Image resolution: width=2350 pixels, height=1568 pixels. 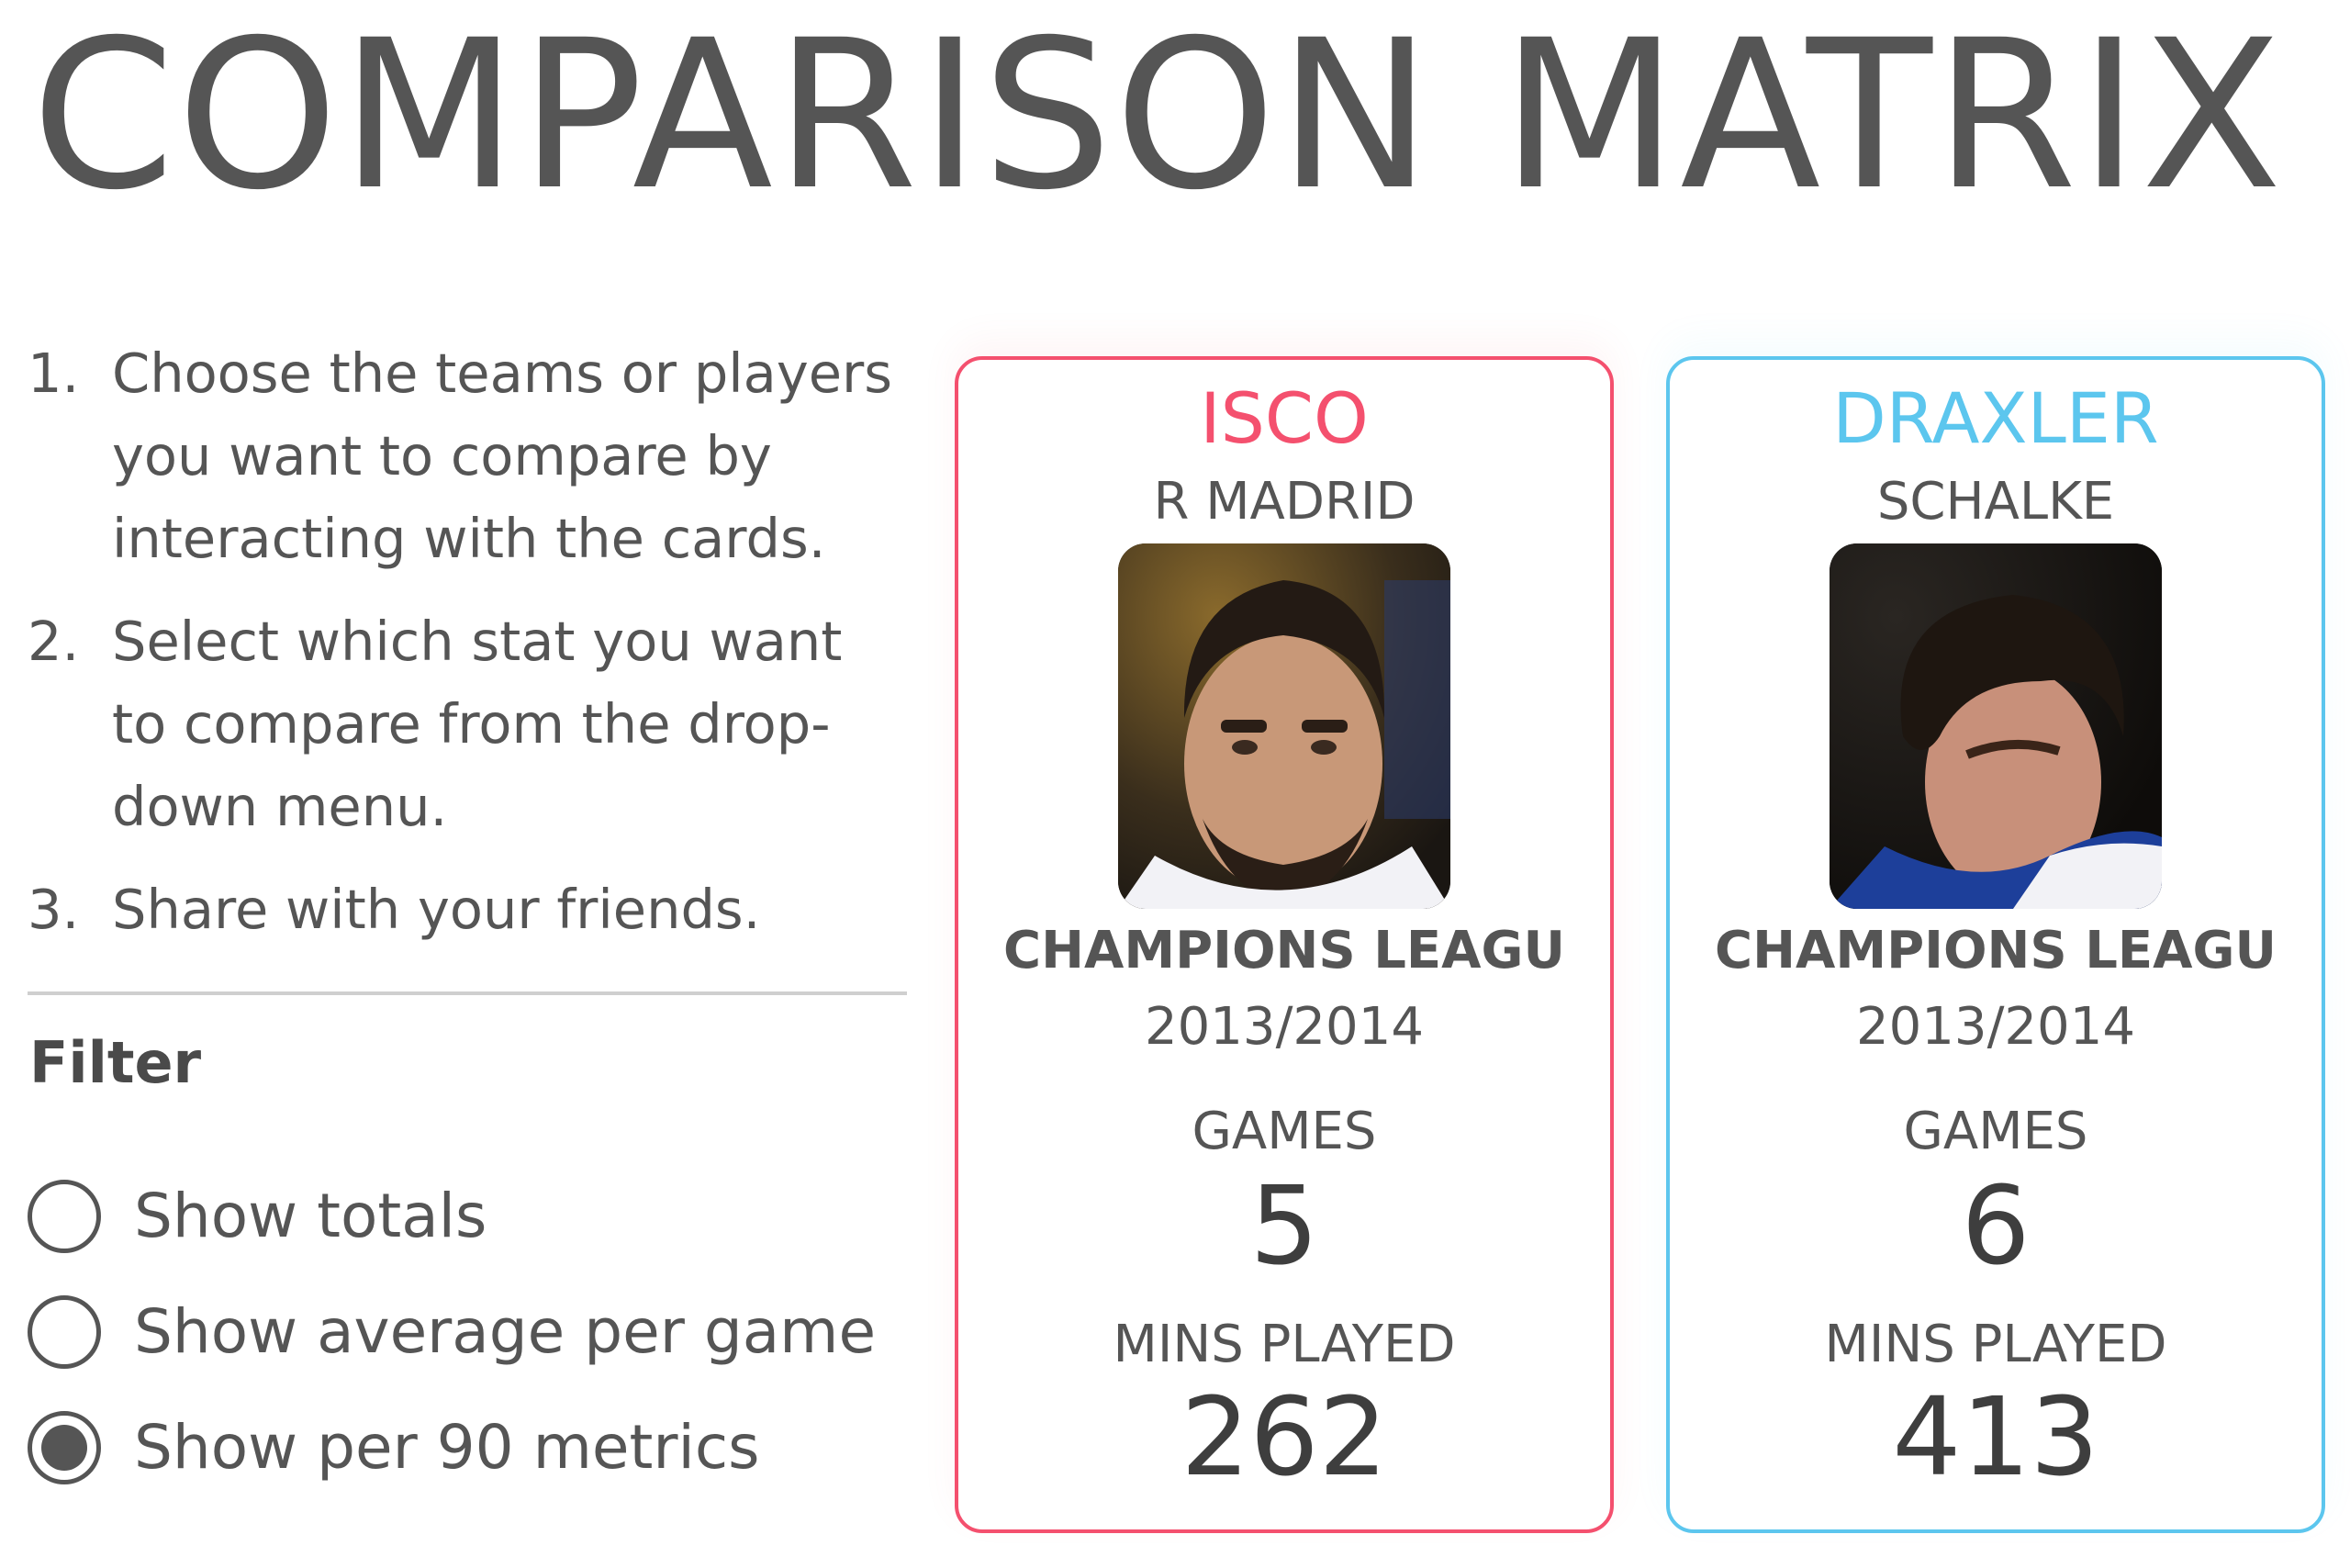 What do you see at coordinates (1284, 1225) in the screenshot?
I see `games-value: 5` at bounding box center [1284, 1225].